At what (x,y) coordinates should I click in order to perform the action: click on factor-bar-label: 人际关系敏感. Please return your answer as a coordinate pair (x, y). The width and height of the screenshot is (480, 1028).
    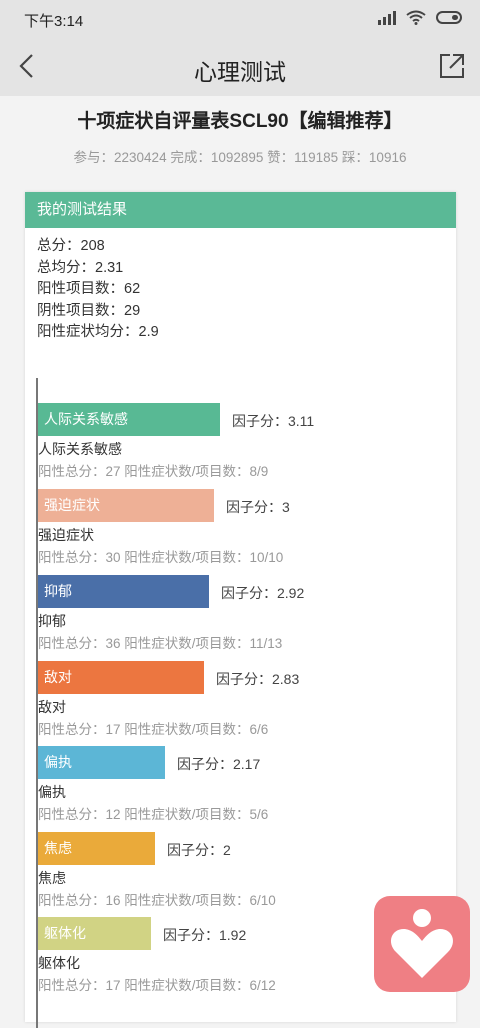
    Looking at the image, I should click on (86, 419).